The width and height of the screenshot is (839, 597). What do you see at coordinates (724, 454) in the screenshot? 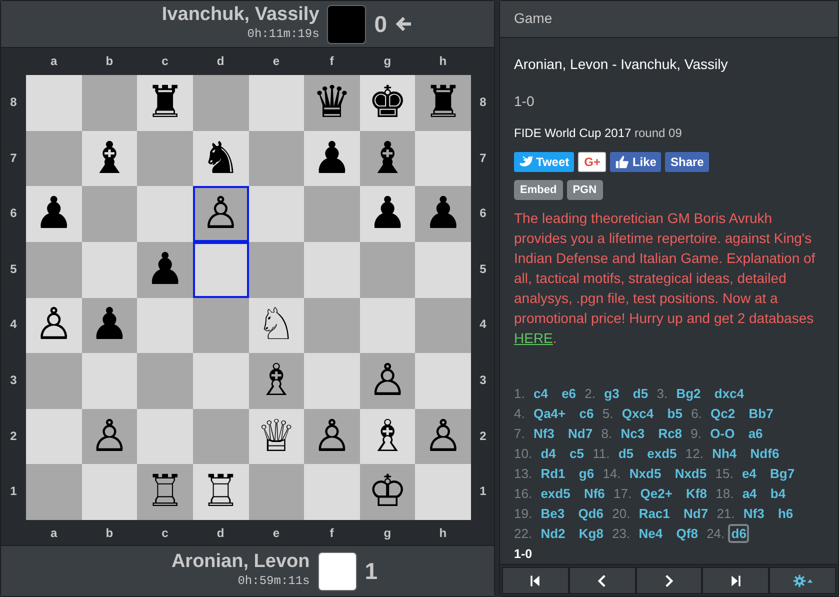
I see `move-link: Nh4` at bounding box center [724, 454].